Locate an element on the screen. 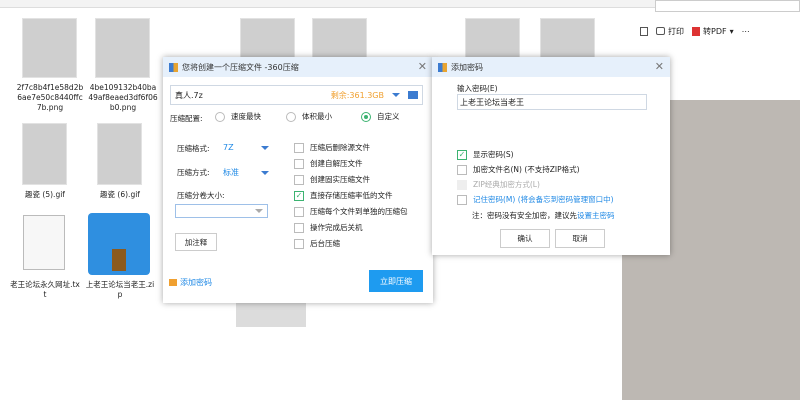 The width and height of the screenshot is (800, 417). option-background: 后台压缩 is located at coordinates (317, 243).